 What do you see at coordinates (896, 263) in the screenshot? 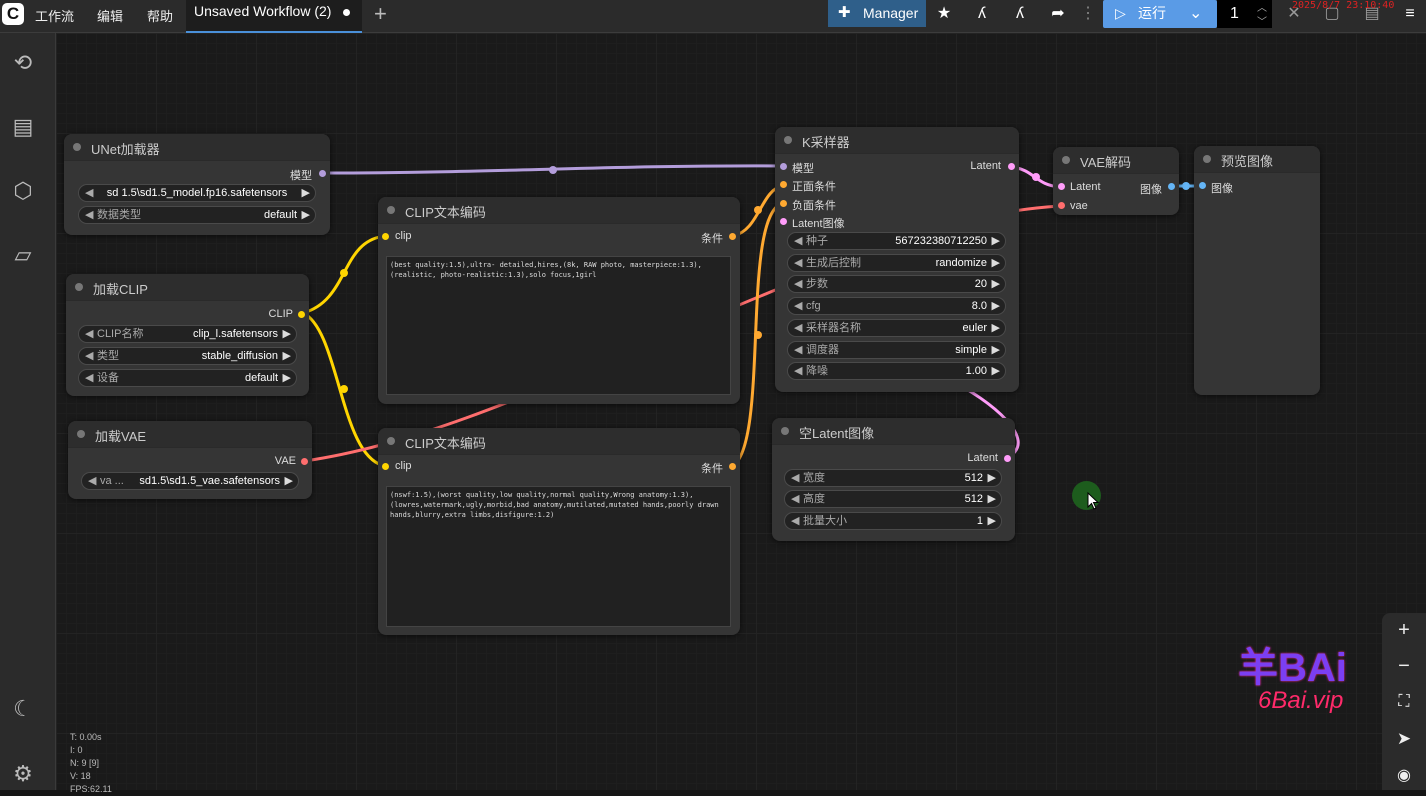
I see `control-after-generate-widget: ◀ 生成后控制 randomize ▶` at bounding box center [896, 263].